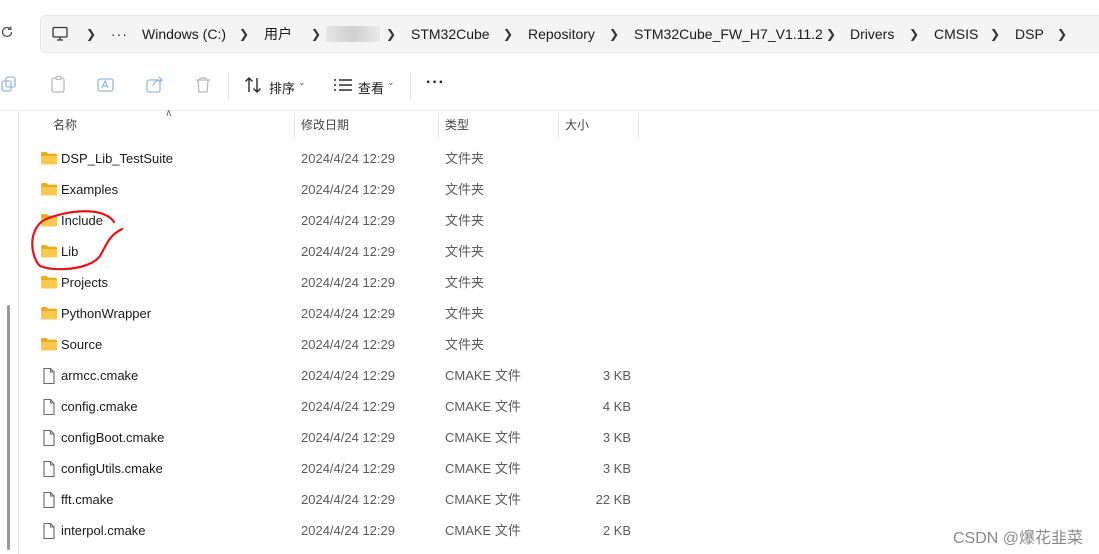  What do you see at coordinates (11, 85) in the screenshot?
I see `copy-icon` at bounding box center [11, 85].